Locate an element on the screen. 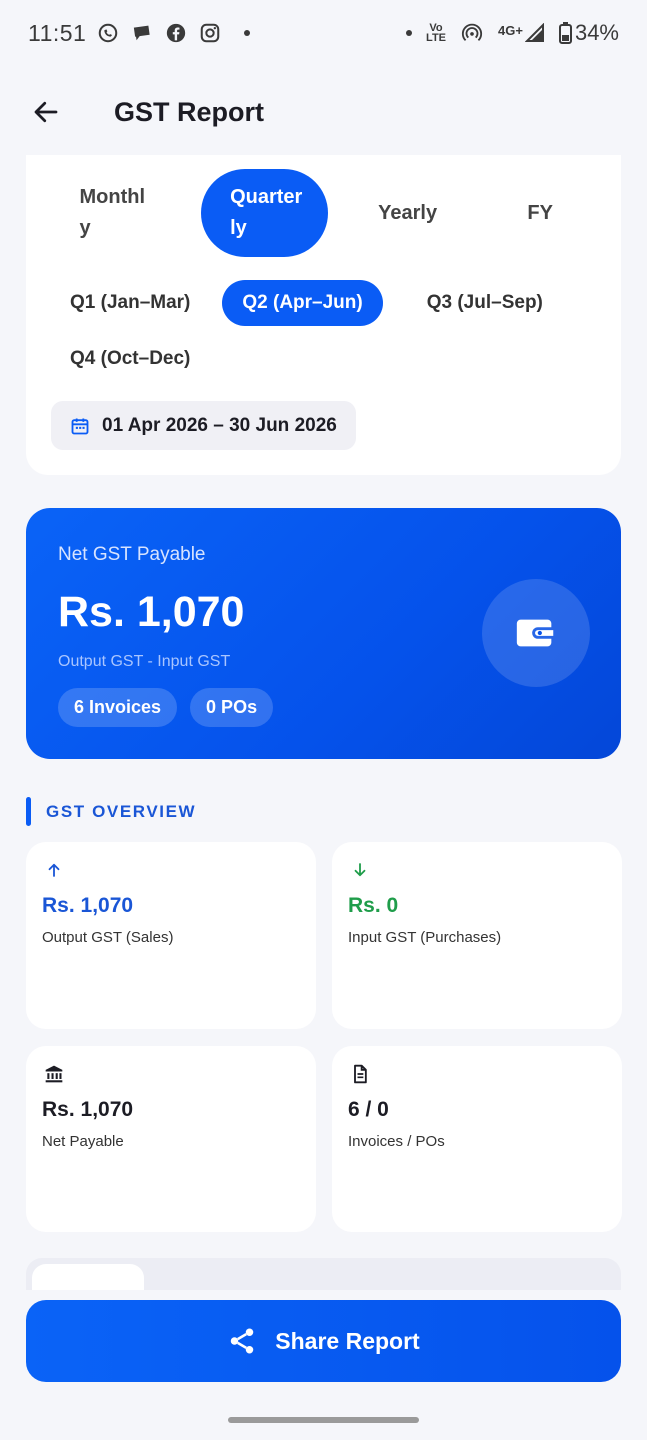 The image size is (647, 1440). battery-indicator: 34% is located at coordinates (588, 33).